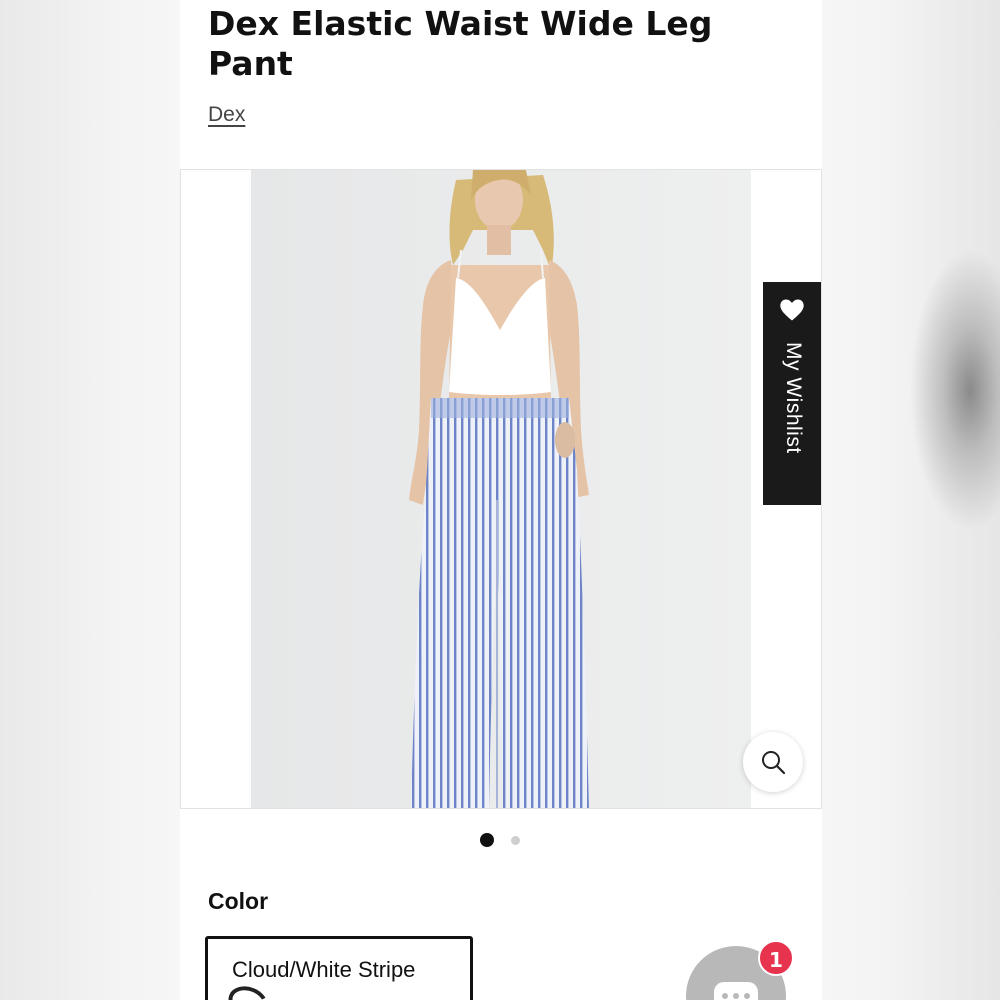 The image size is (1000, 1000). I want to click on product-title: Dex Elastic Waist Wide Leg Pant, so click(460, 43).